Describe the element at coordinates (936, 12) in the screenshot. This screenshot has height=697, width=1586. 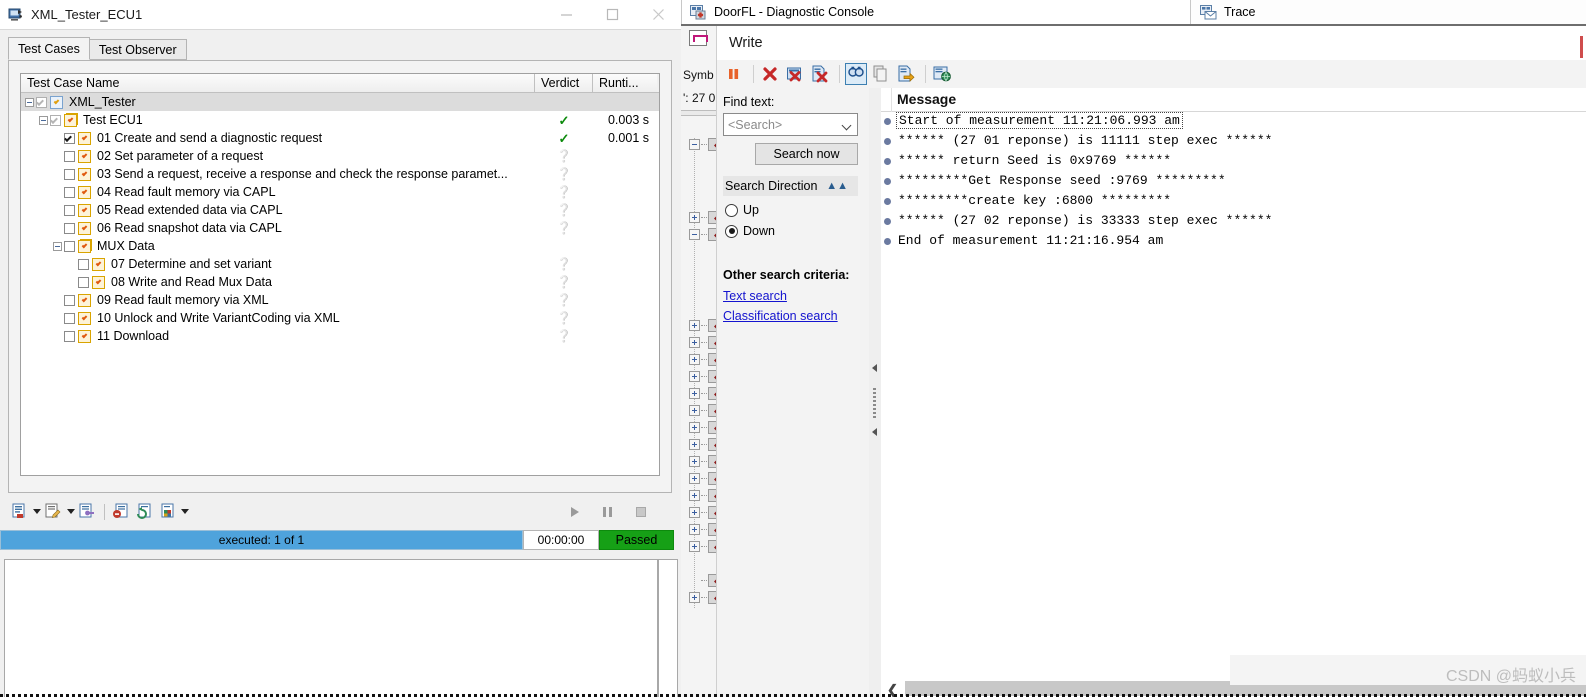
I see `dock-tab-diagnostic-console: DoorFL - Diagnostic Console` at that location.